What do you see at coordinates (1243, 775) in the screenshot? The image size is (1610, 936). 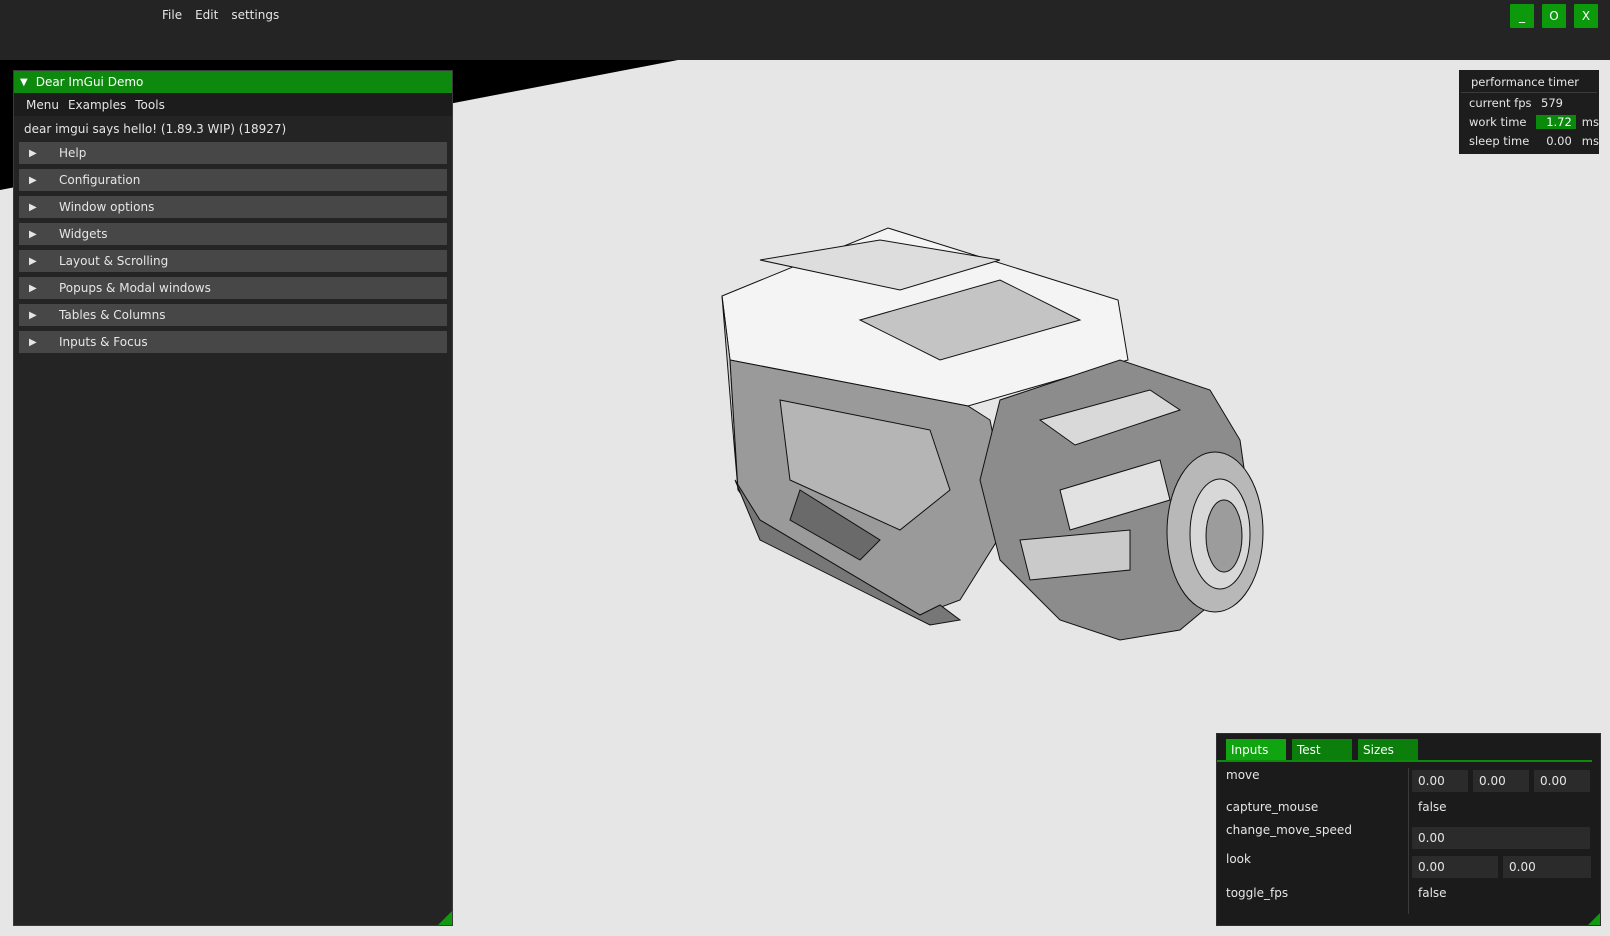 I see `move-label: move` at bounding box center [1243, 775].